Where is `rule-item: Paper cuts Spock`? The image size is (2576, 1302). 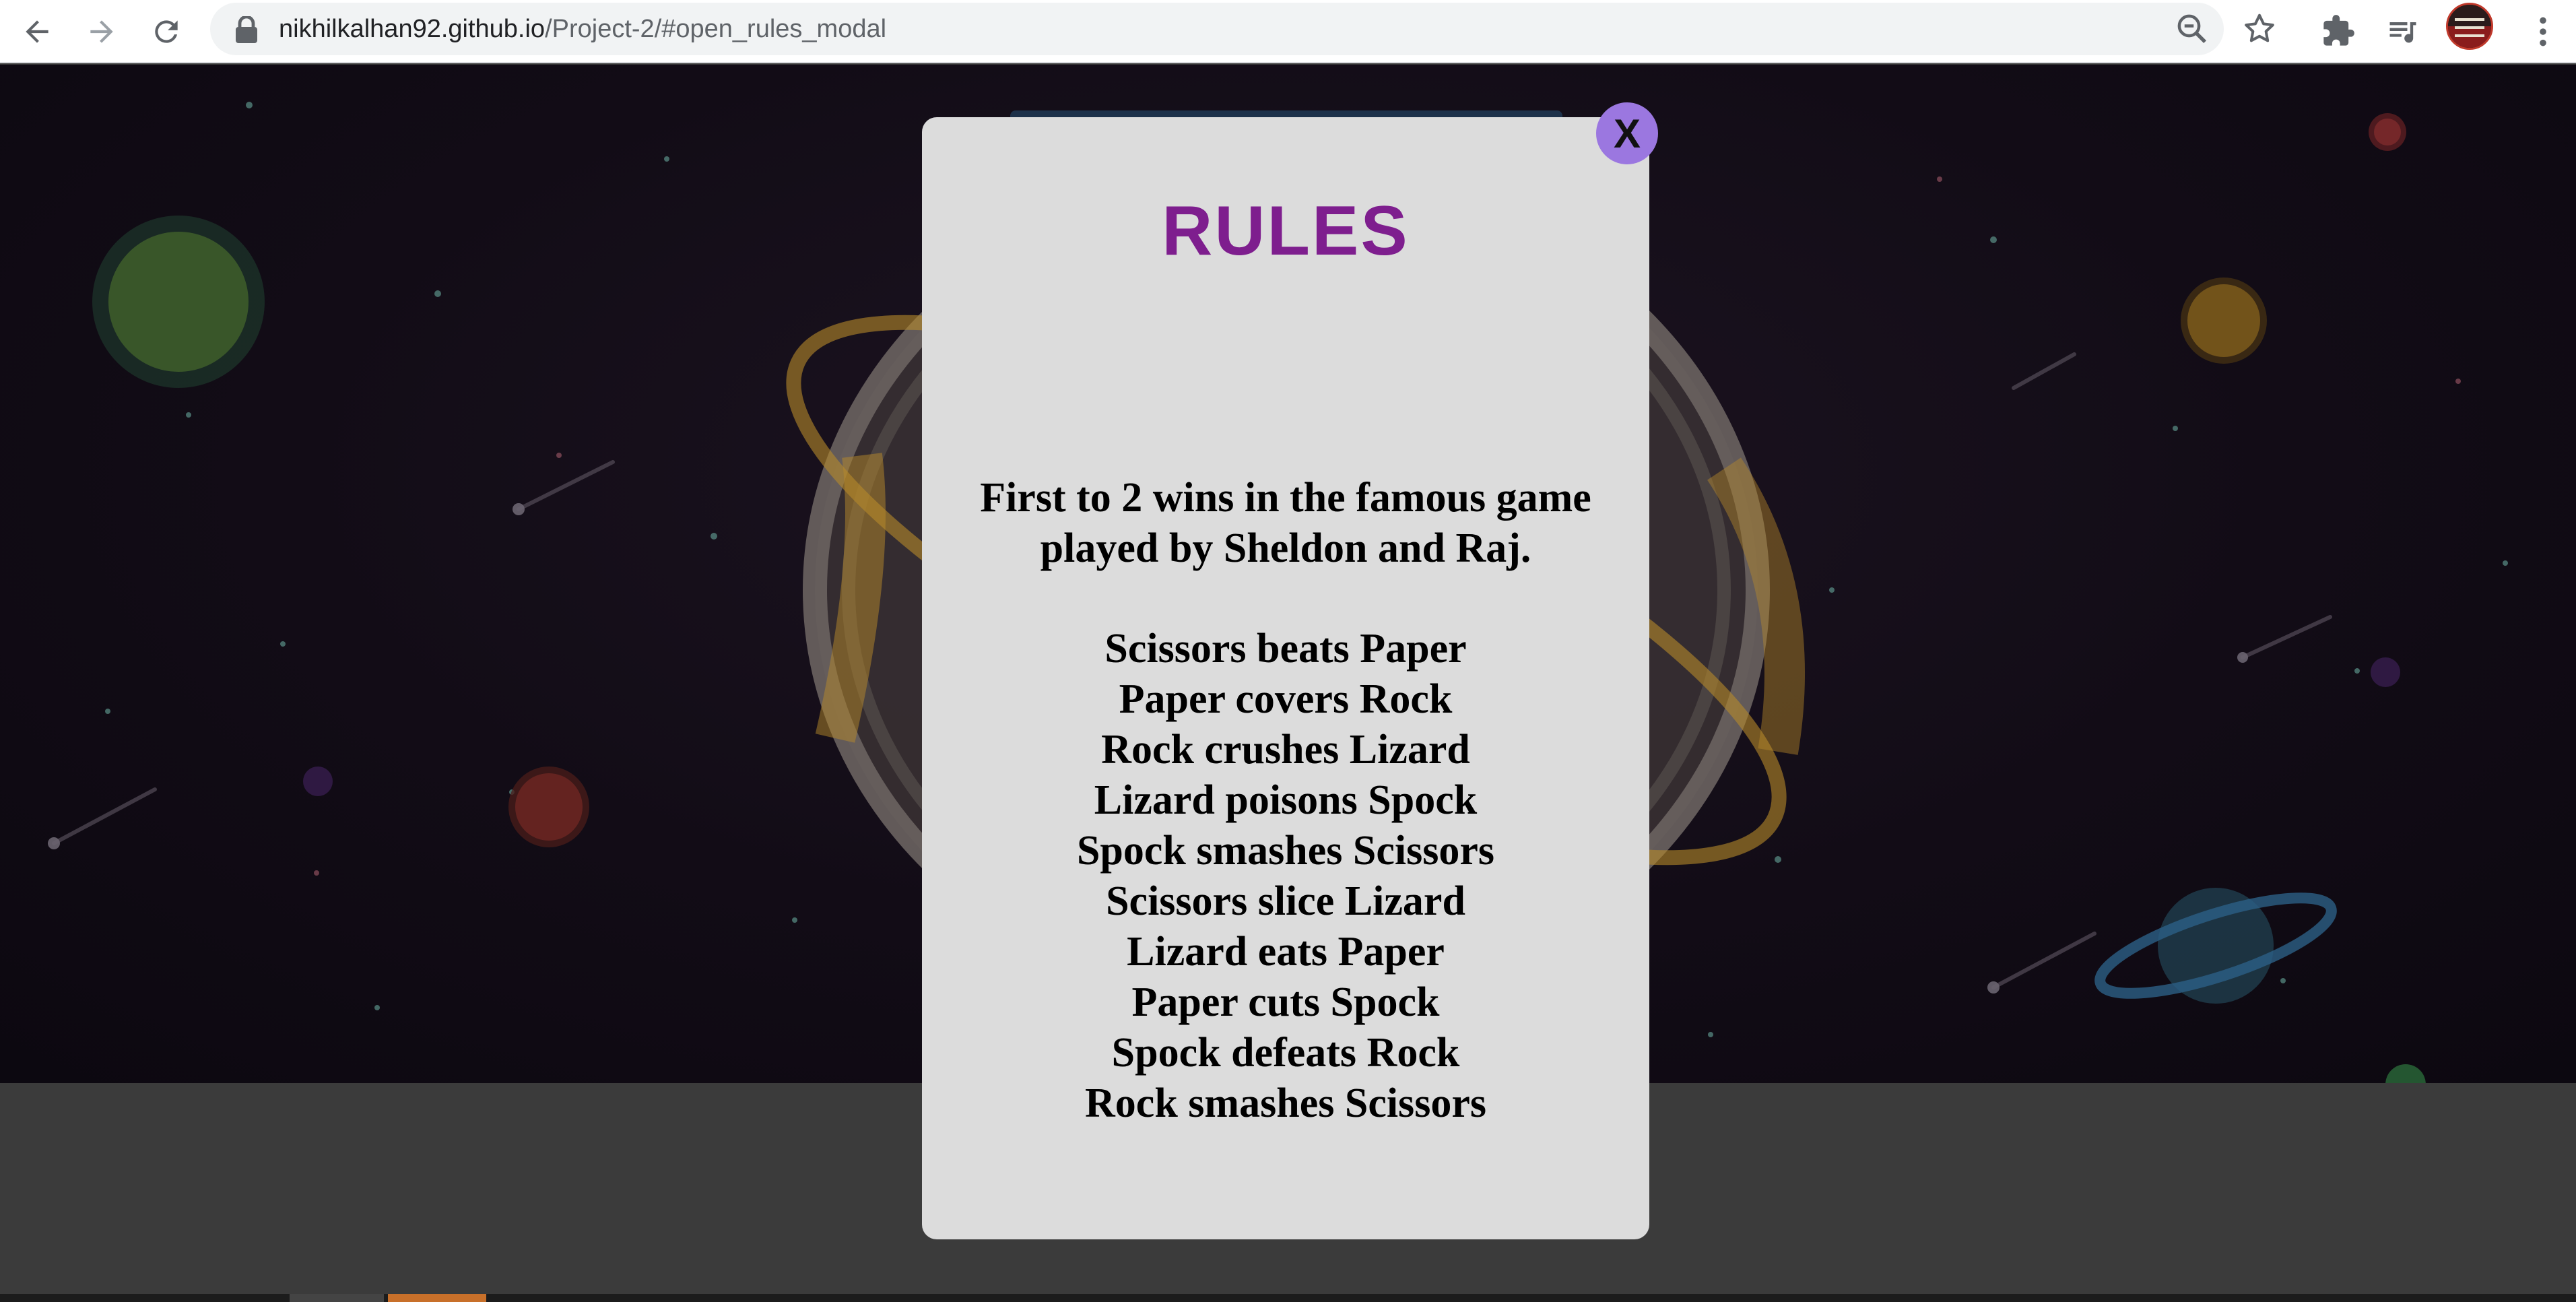
rule-item: Paper cuts Spock is located at coordinates (1285, 1002).